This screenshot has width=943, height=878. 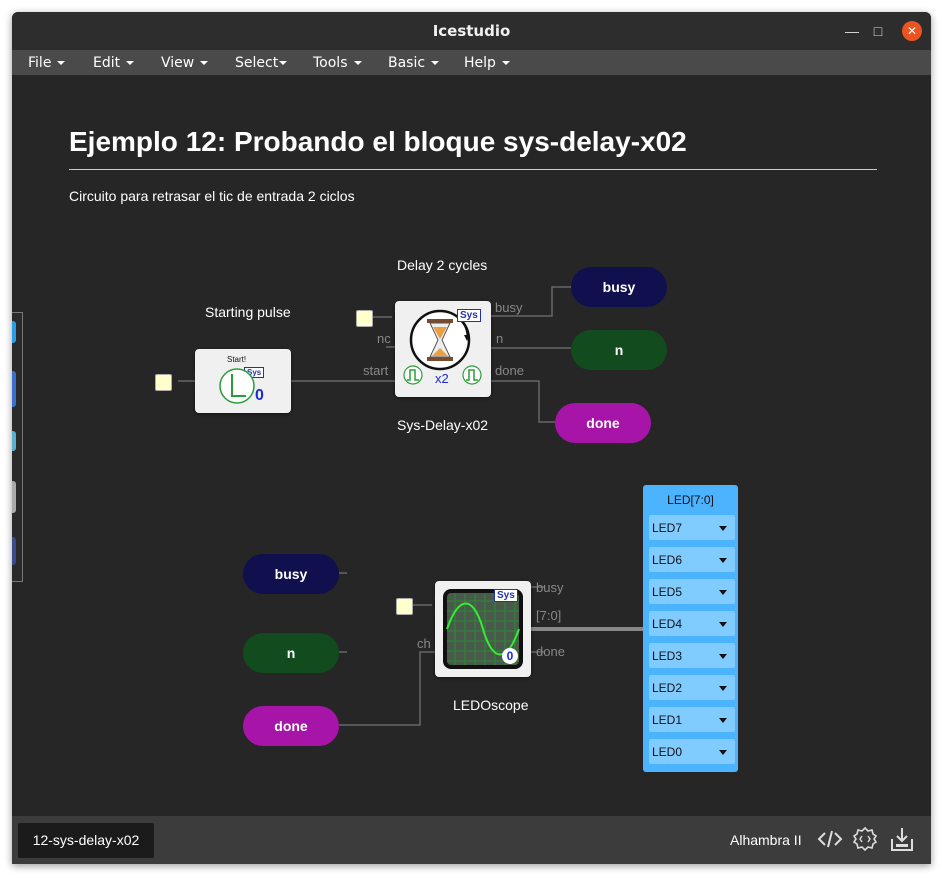 I want to click on file-tab: 12-sys-delay-x02, so click(x=86, y=840).